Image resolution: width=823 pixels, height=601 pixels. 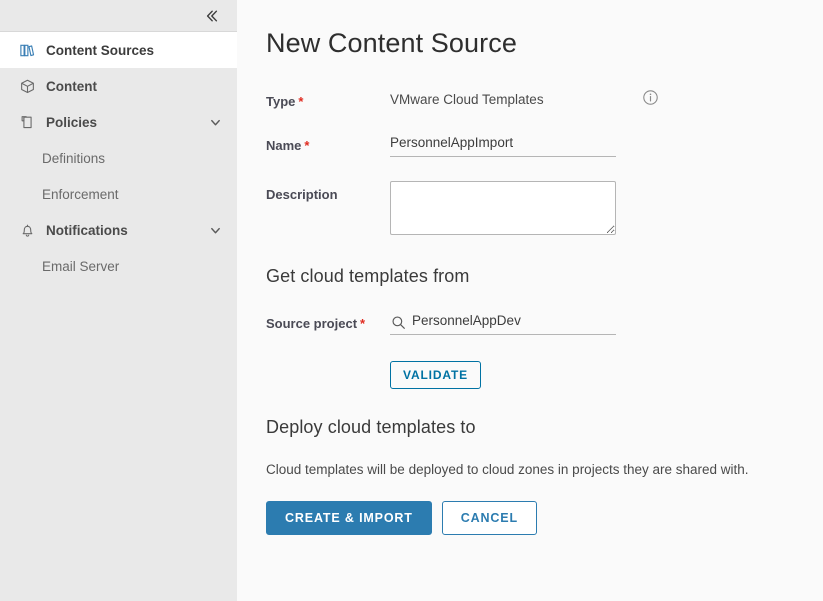 I want to click on name-control, so click(x=602, y=144).